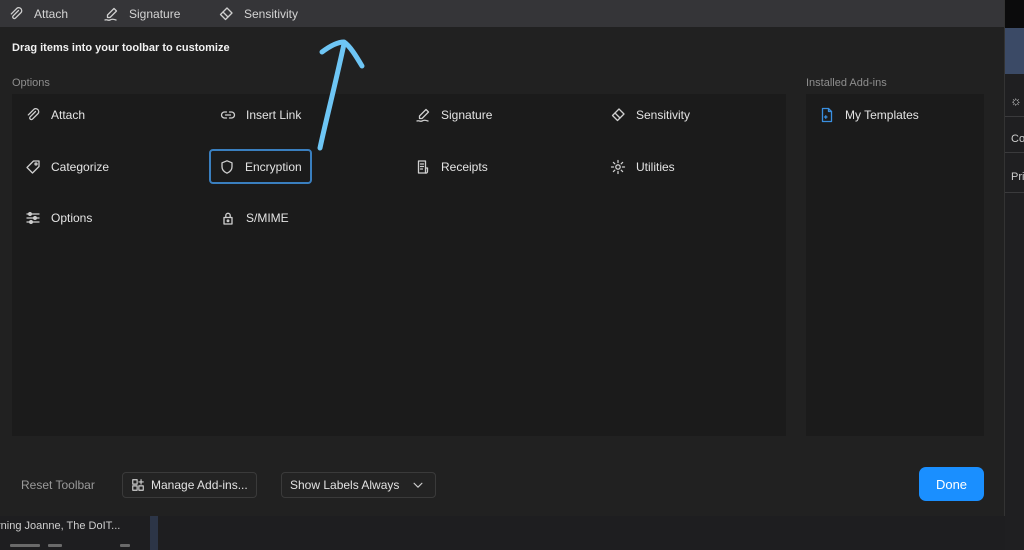 This screenshot has width=1024, height=550. I want to click on toolbar-sensitivity-button: Sensitivity, so click(258, 14).